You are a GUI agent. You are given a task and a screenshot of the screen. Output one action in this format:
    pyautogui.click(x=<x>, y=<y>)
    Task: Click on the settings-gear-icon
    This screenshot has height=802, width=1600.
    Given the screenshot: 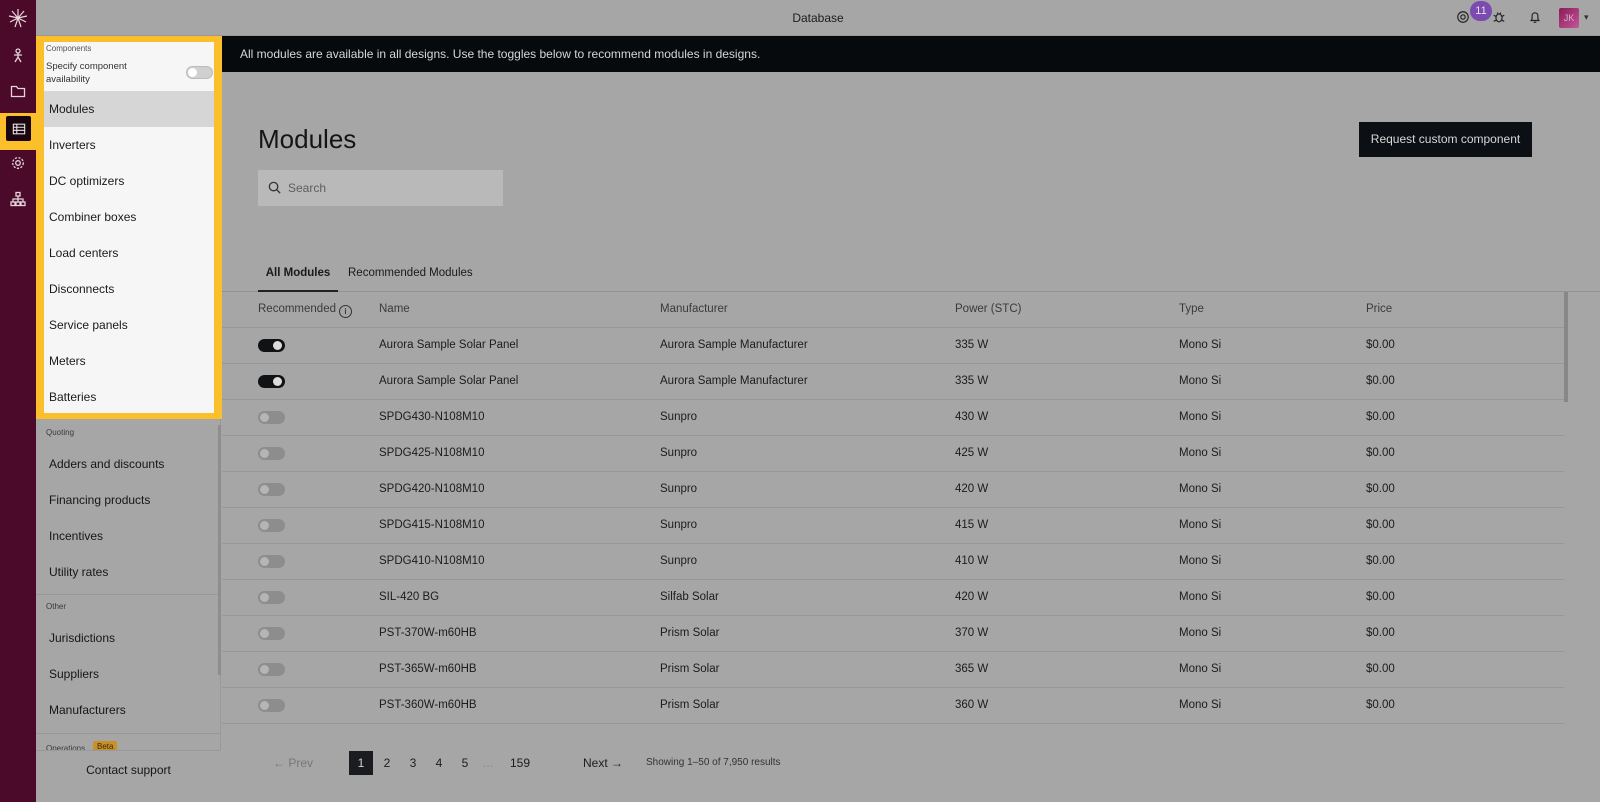 What is the action you would take?
    pyautogui.click(x=18, y=163)
    